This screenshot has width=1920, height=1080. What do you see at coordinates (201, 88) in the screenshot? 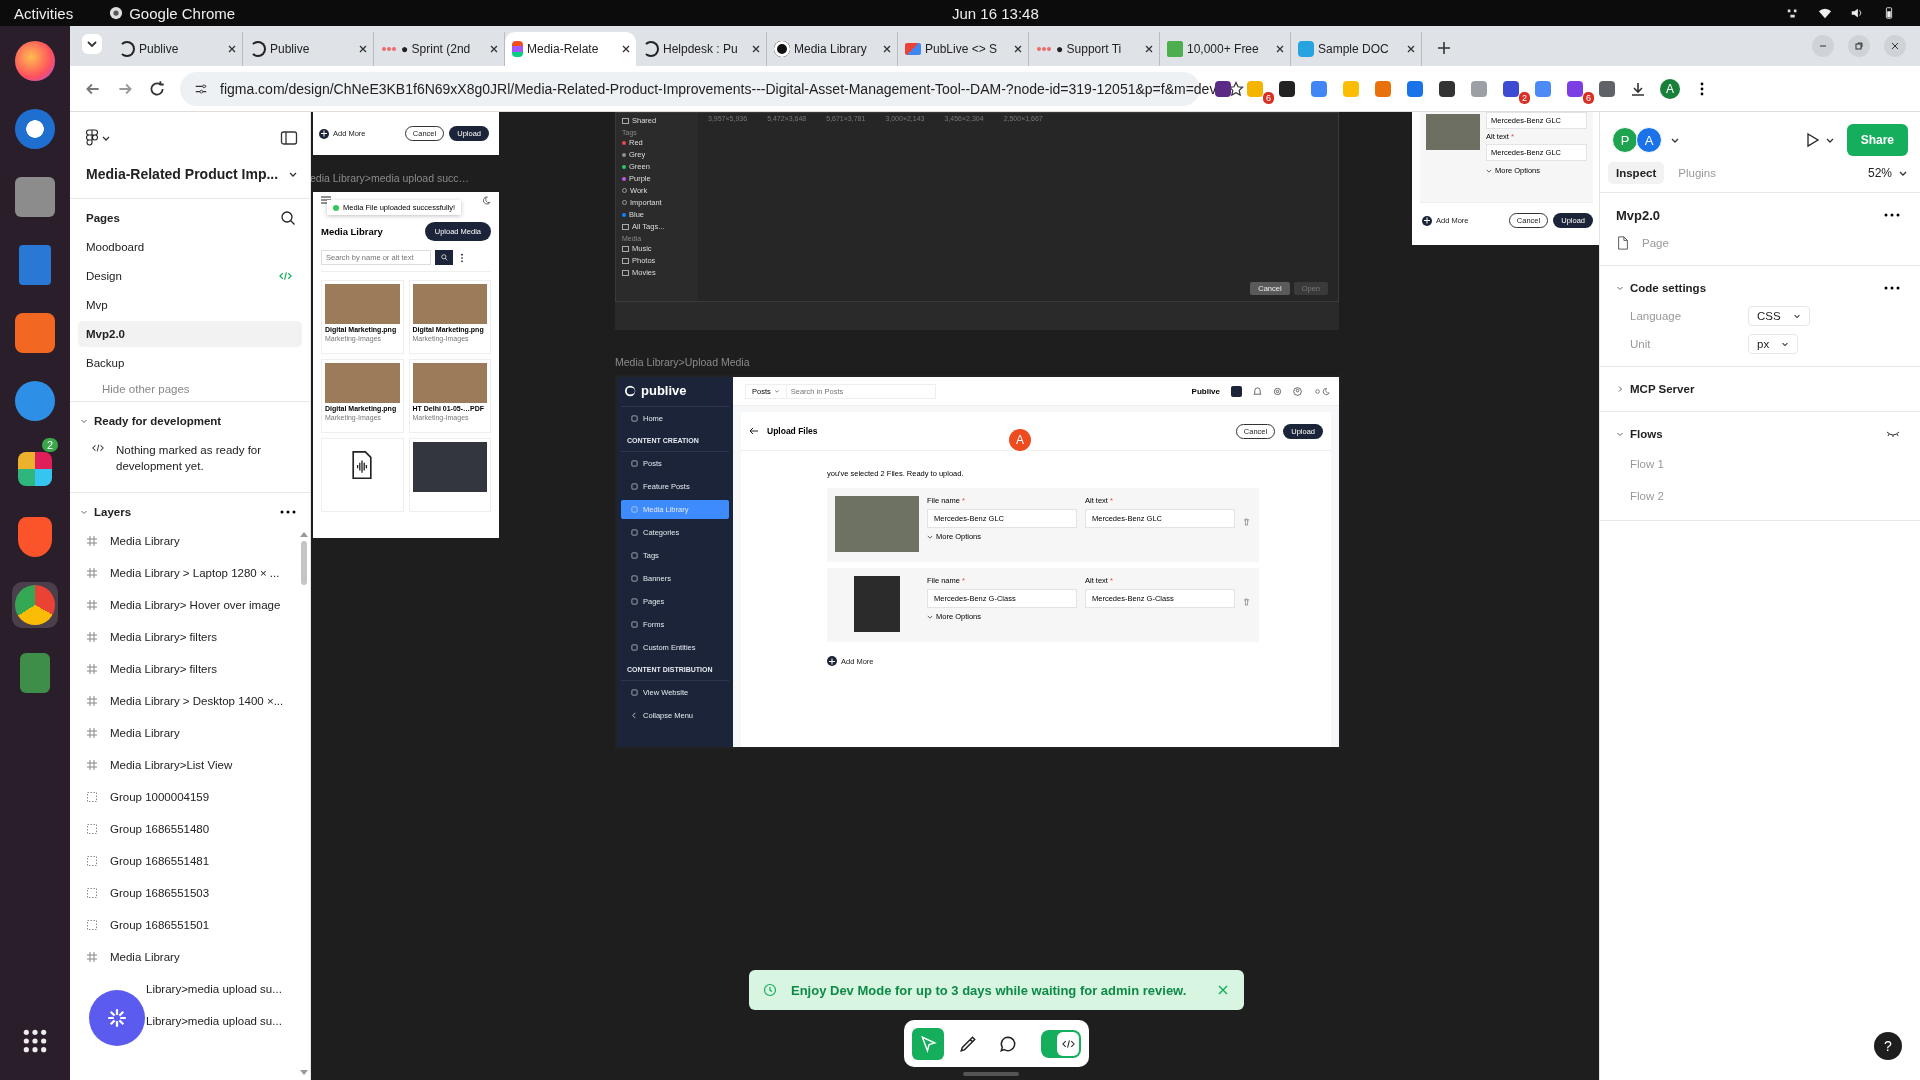
I see `site-settings-icon` at bounding box center [201, 88].